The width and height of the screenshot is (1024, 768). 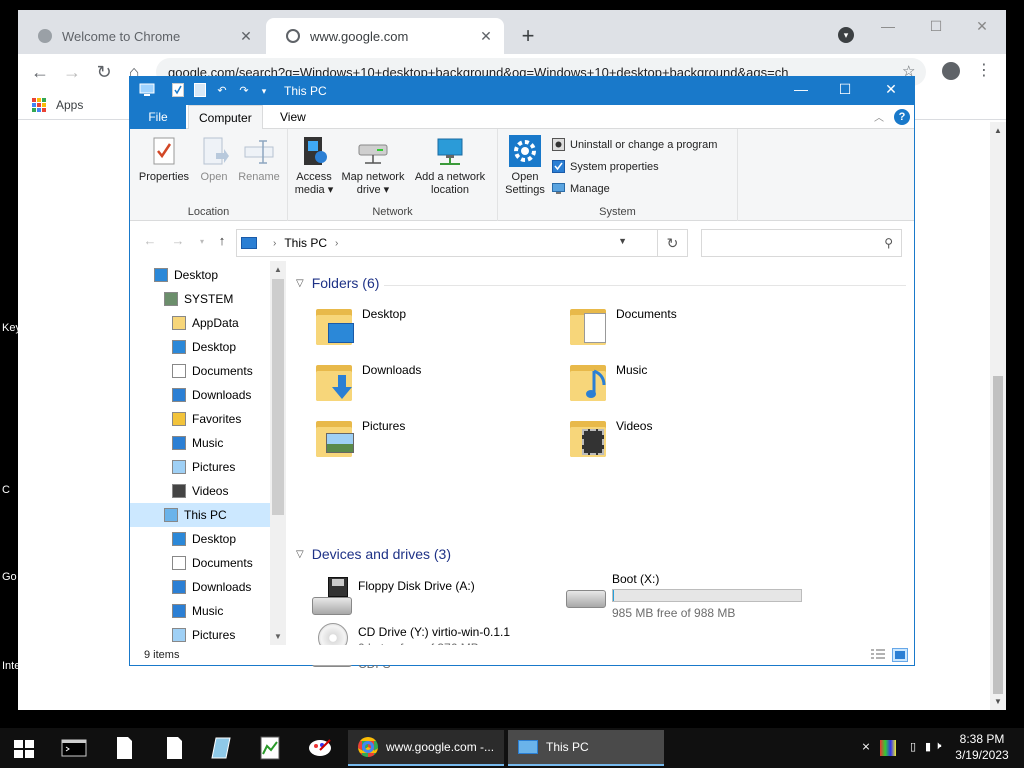 I want to click on usb-icon: ▯, so click(x=913, y=748).